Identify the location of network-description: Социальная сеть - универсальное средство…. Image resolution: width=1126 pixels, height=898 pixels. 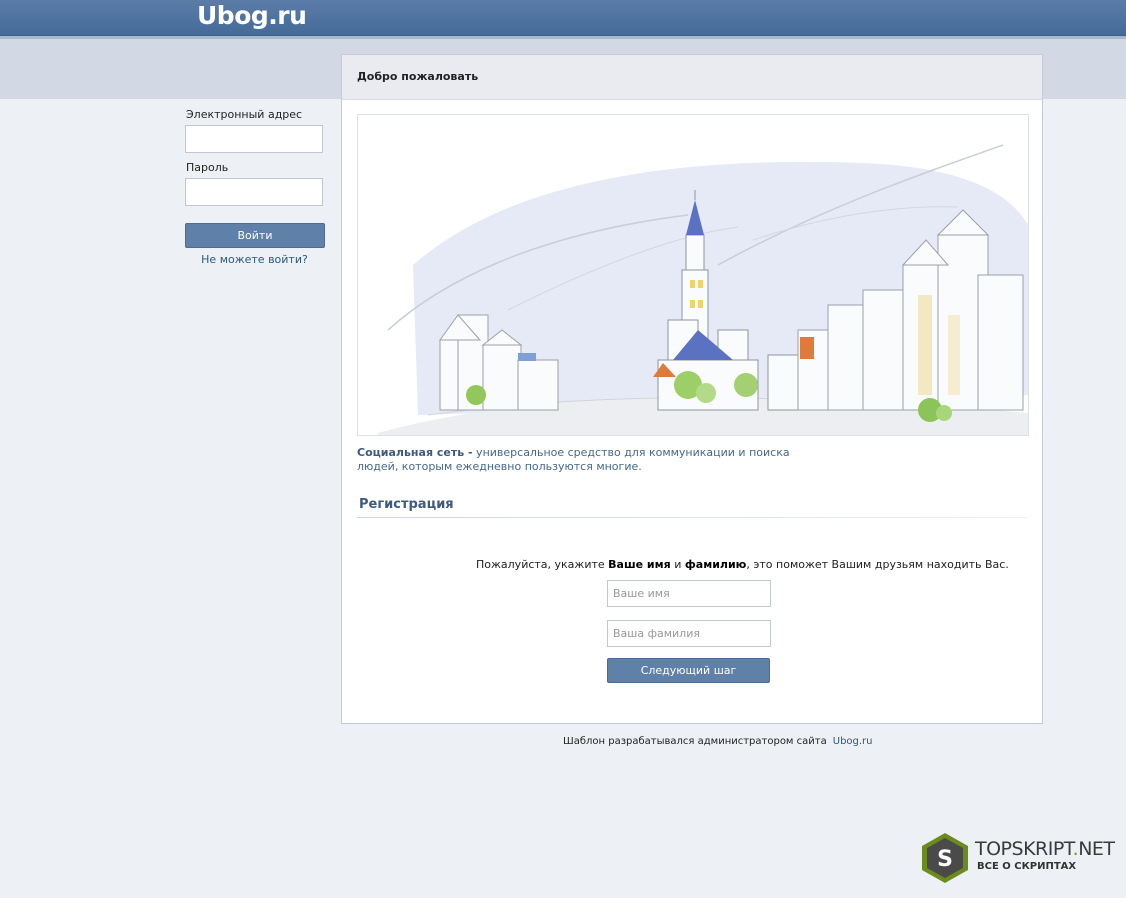
(587, 460).